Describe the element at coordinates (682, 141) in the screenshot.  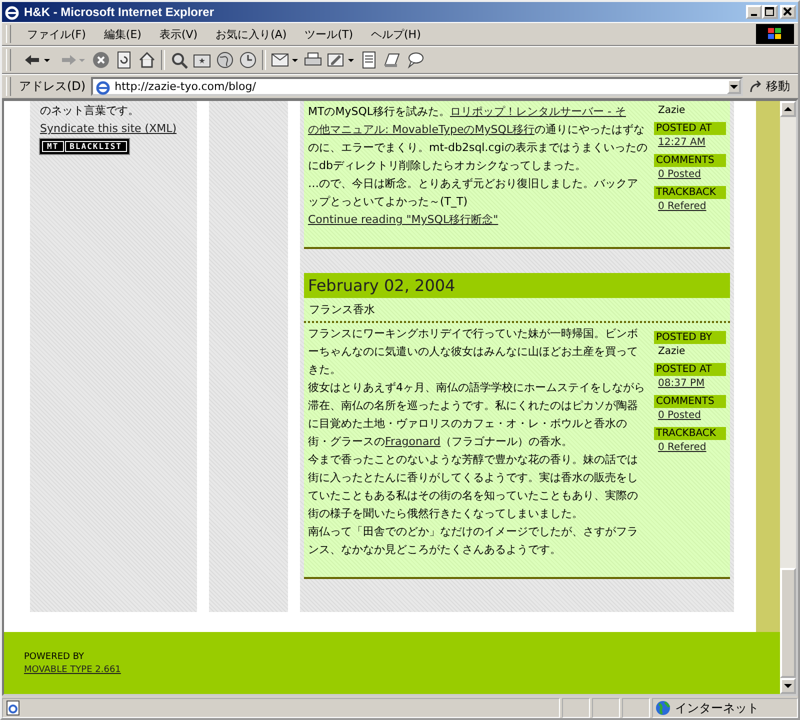
I see `meta-link: 12:27 AM` at that location.